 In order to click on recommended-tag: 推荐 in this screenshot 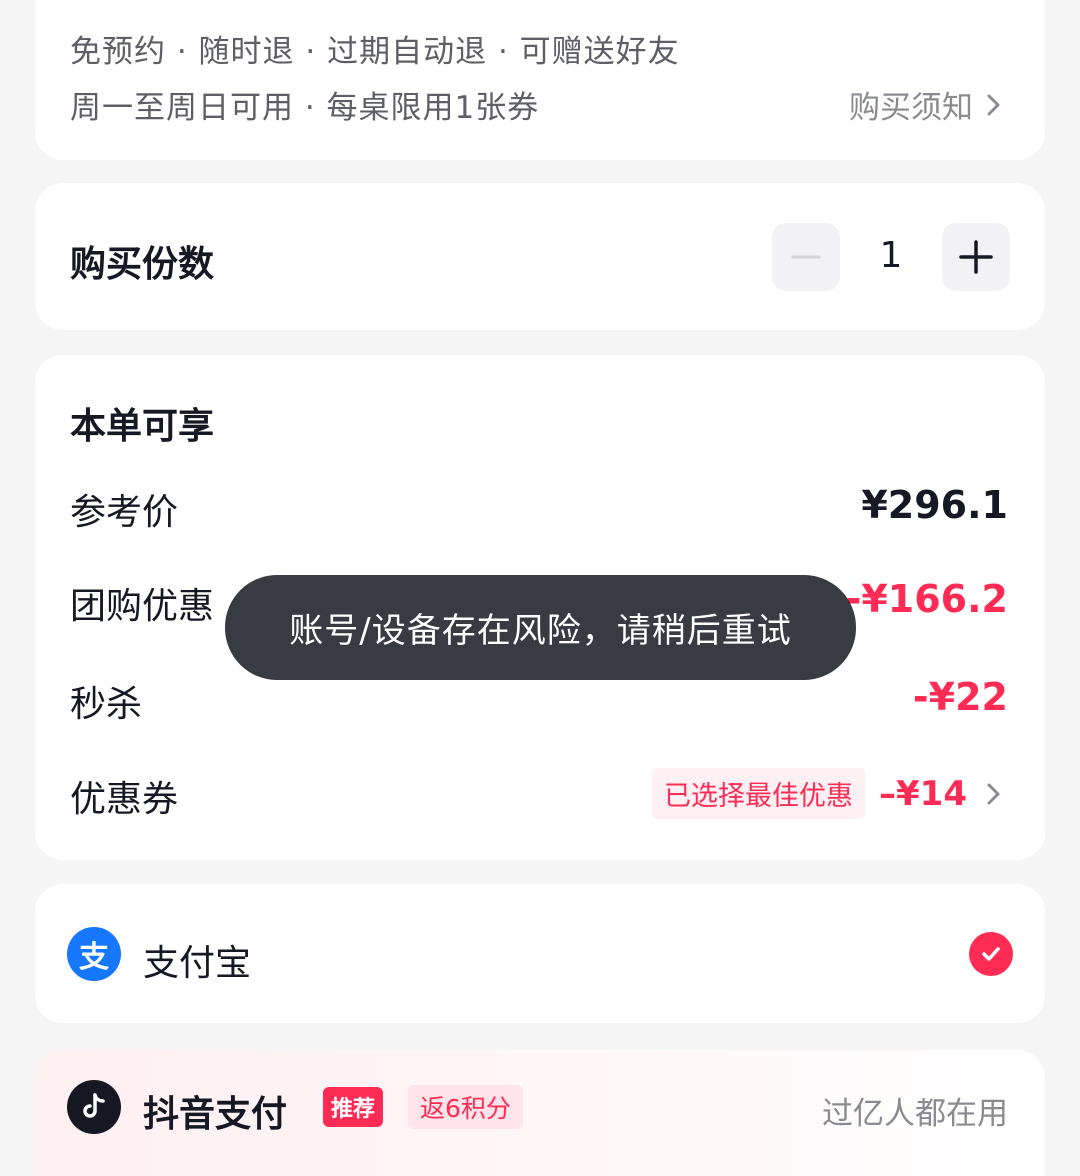, I will do `click(353, 1107)`.